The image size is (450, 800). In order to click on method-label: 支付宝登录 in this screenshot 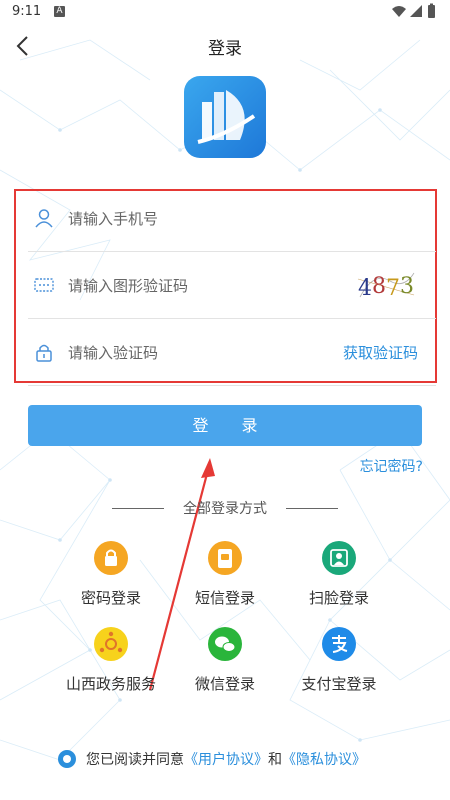, I will do `click(339, 684)`.